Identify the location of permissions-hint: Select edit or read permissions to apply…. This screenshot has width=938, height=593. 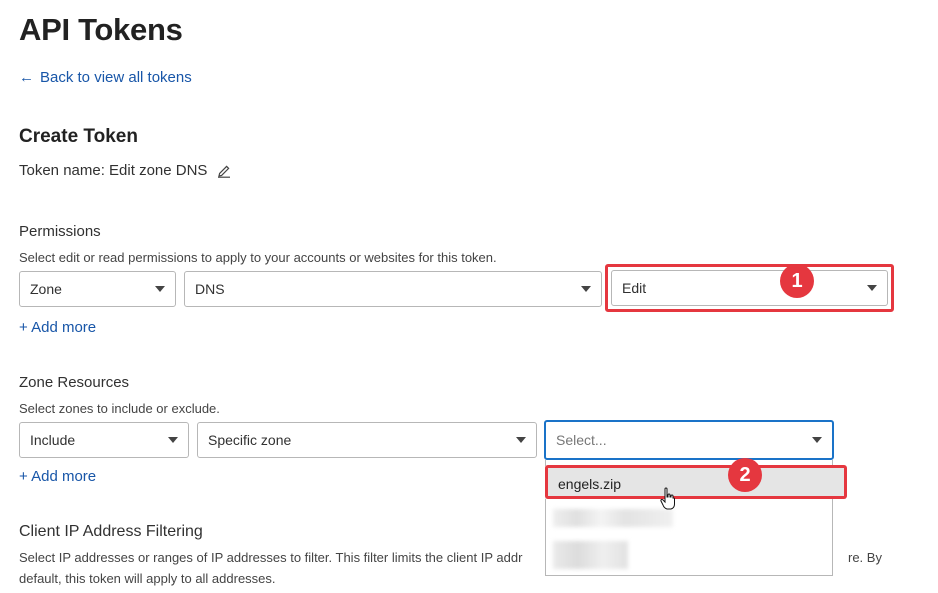
(258, 257).